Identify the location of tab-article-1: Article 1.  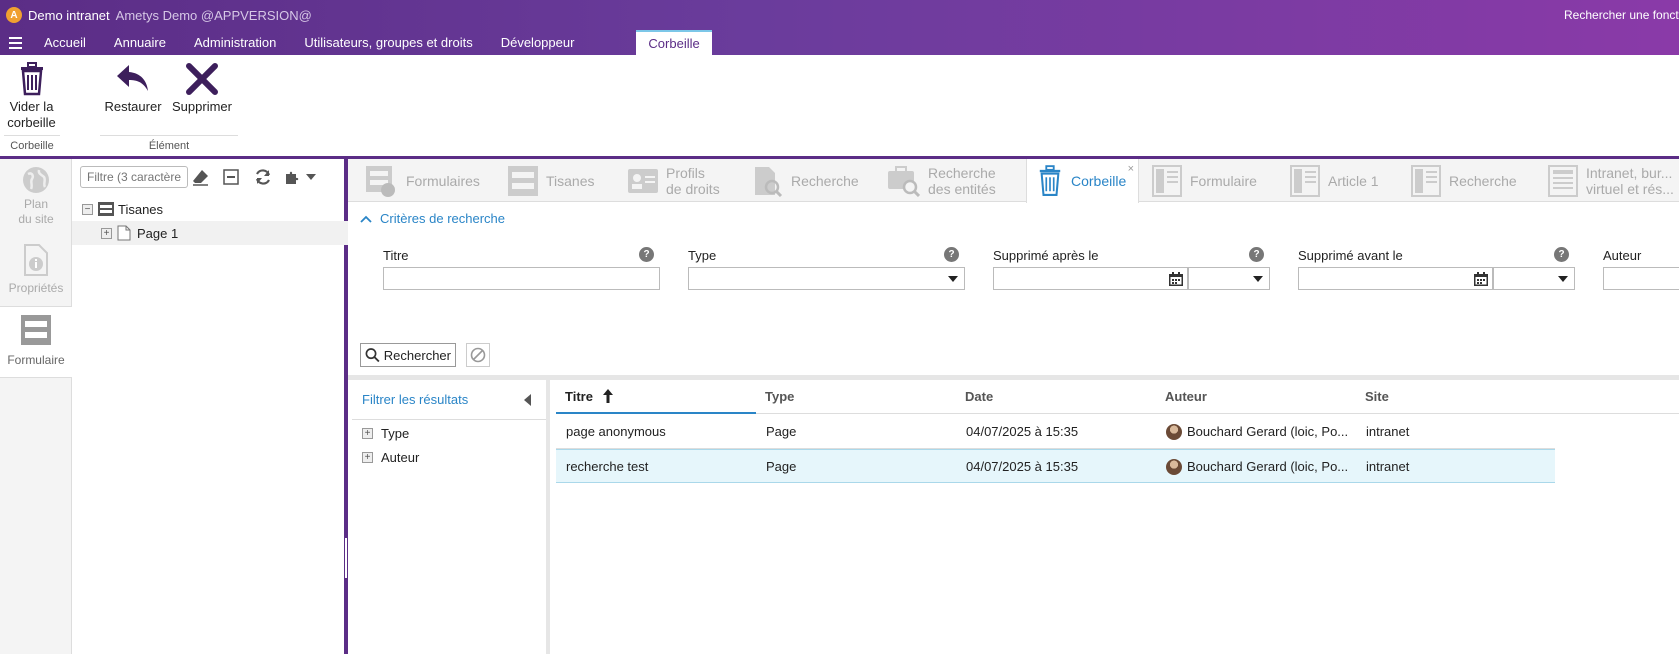
(1334, 180).